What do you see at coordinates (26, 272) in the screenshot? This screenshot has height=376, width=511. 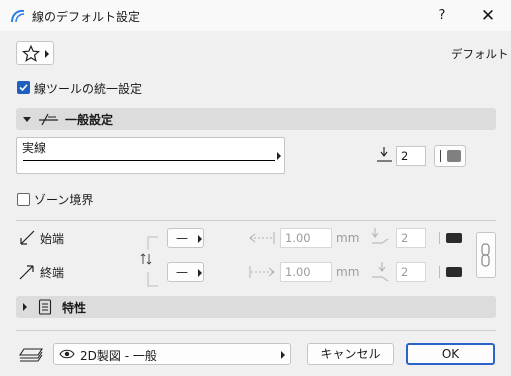 I see `line-end-icon` at bounding box center [26, 272].